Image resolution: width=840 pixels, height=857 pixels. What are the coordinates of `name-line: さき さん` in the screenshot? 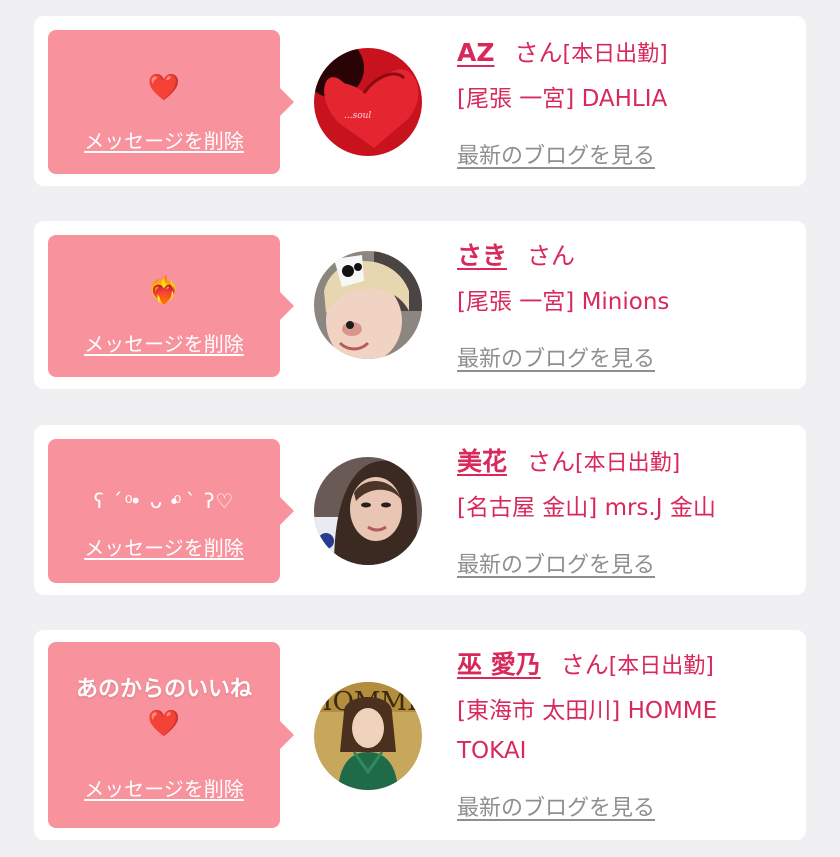 It's located at (626, 257).